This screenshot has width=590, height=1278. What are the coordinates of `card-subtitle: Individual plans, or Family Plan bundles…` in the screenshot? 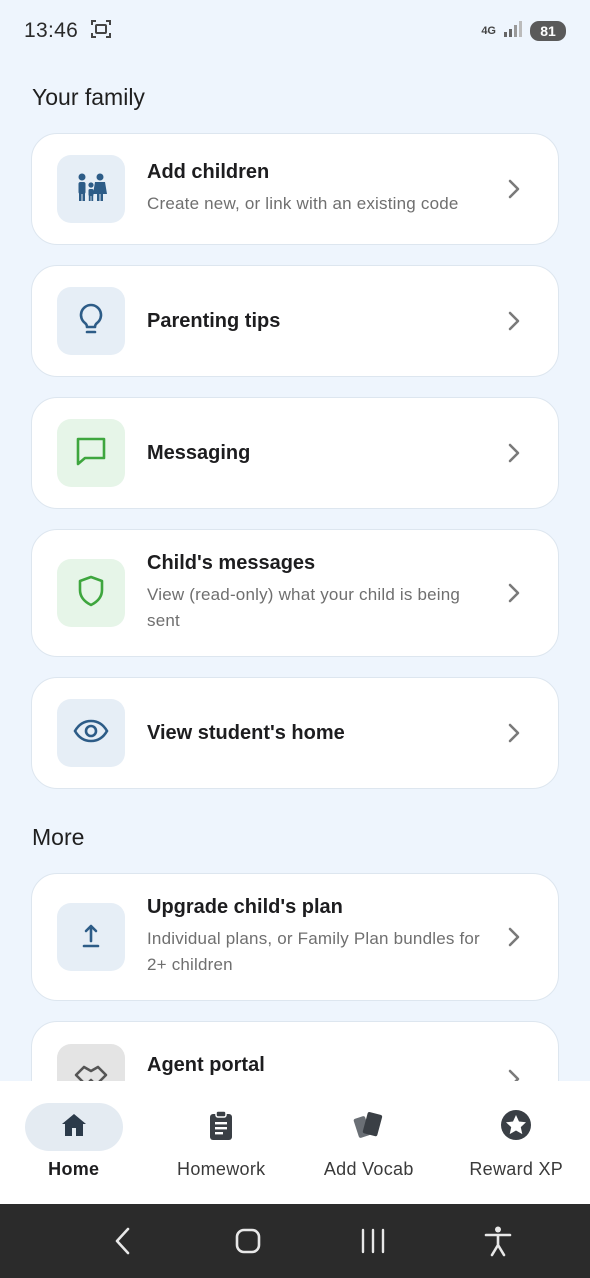 It's located at (313, 951).